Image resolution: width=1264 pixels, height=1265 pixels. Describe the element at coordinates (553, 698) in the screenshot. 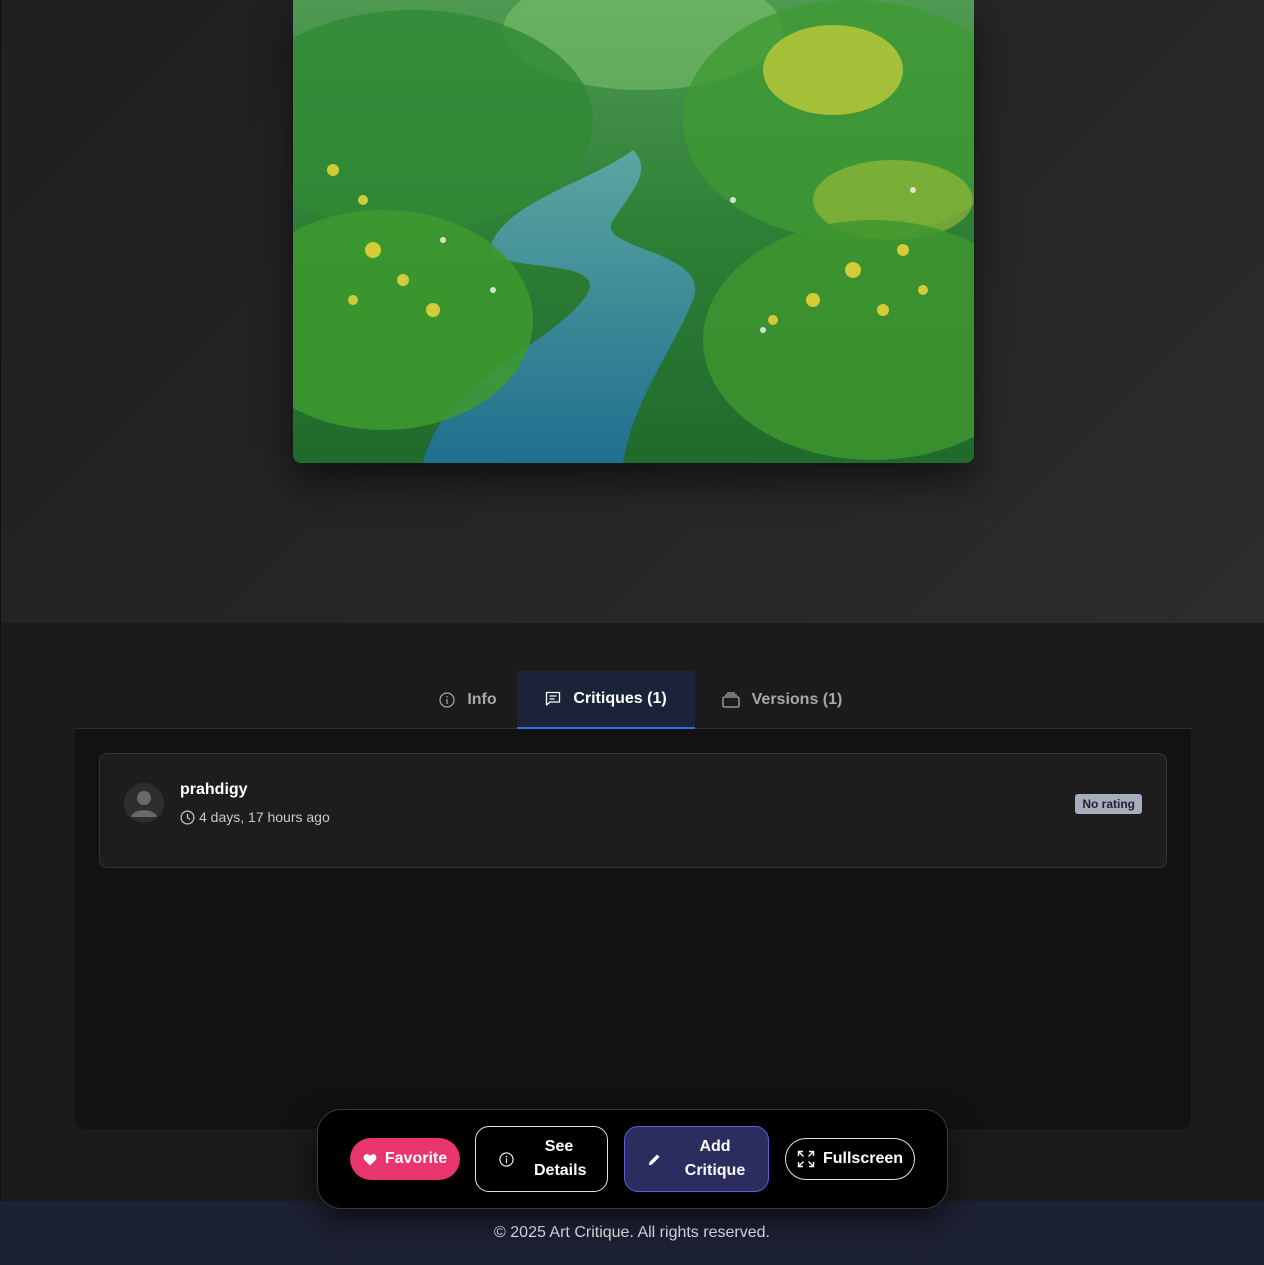

I see `chat-icon` at that location.